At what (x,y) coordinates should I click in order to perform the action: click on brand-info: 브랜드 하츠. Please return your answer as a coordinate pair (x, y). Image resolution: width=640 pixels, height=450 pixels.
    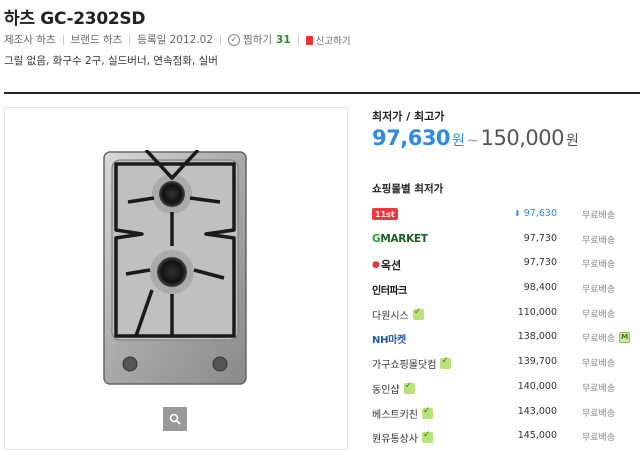
    Looking at the image, I should click on (96, 40).